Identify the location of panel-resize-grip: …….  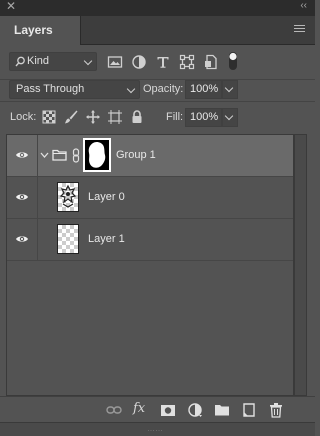
(157, 429).